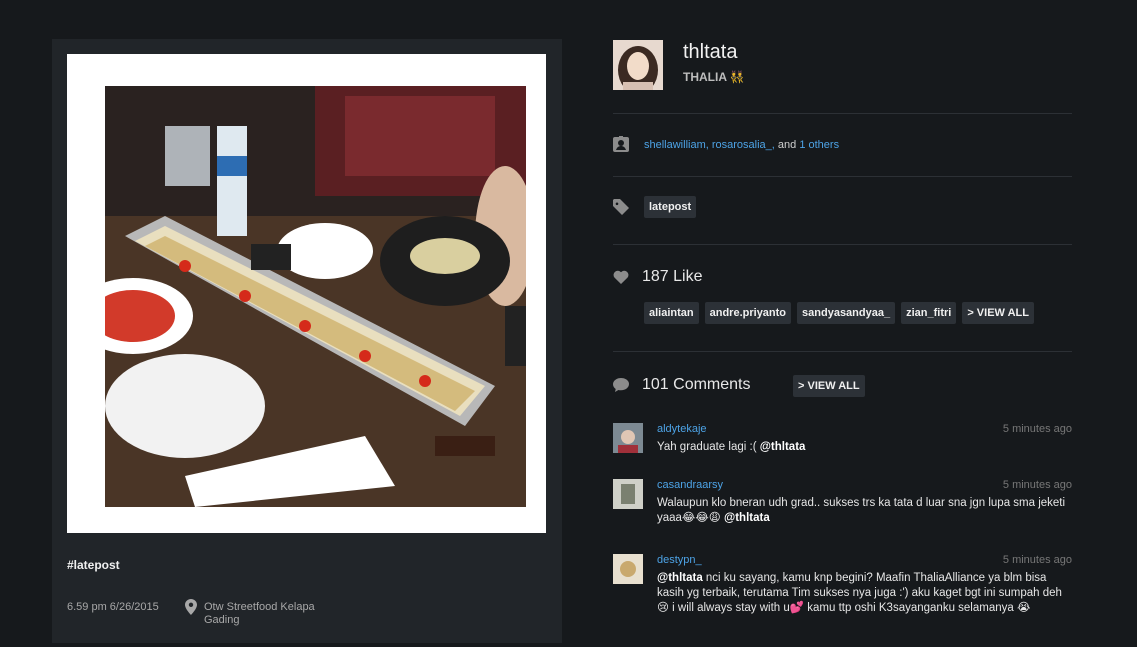  What do you see at coordinates (621, 277) in the screenshot?
I see `heart-icon` at bounding box center [621, 277].